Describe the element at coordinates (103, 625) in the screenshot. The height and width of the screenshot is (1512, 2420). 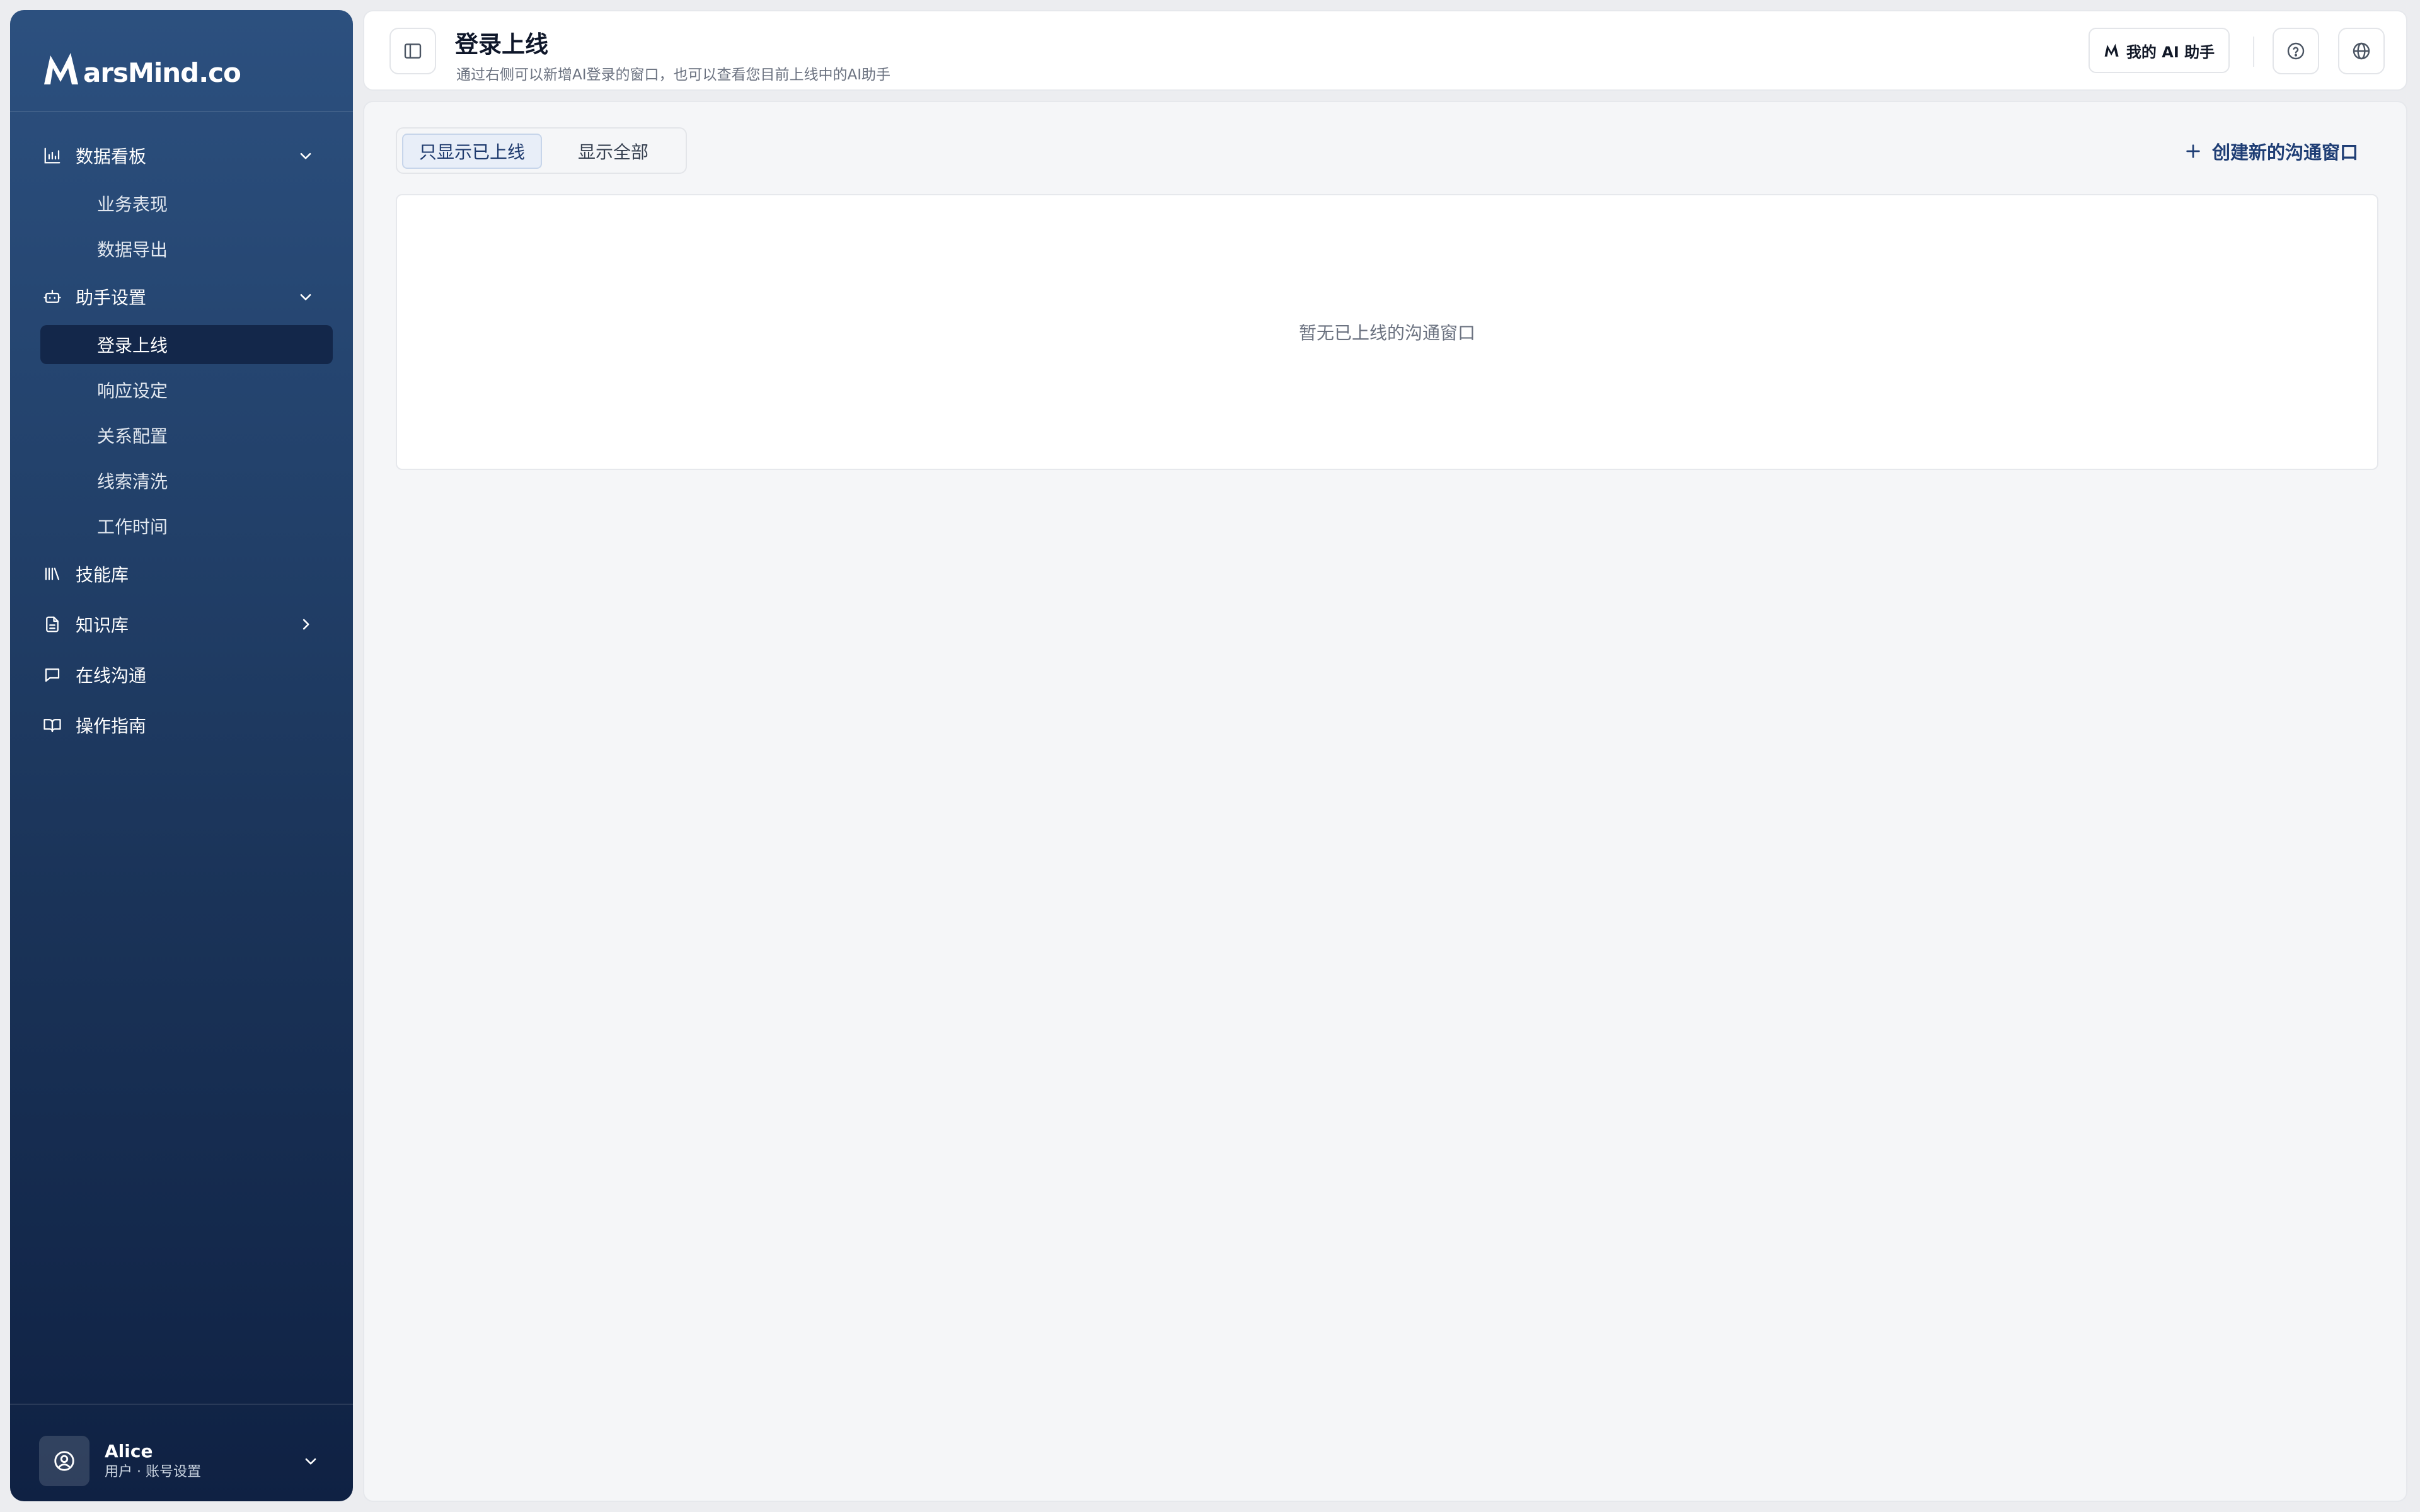
I see `sidebar-item-label: 知识库` at that location.